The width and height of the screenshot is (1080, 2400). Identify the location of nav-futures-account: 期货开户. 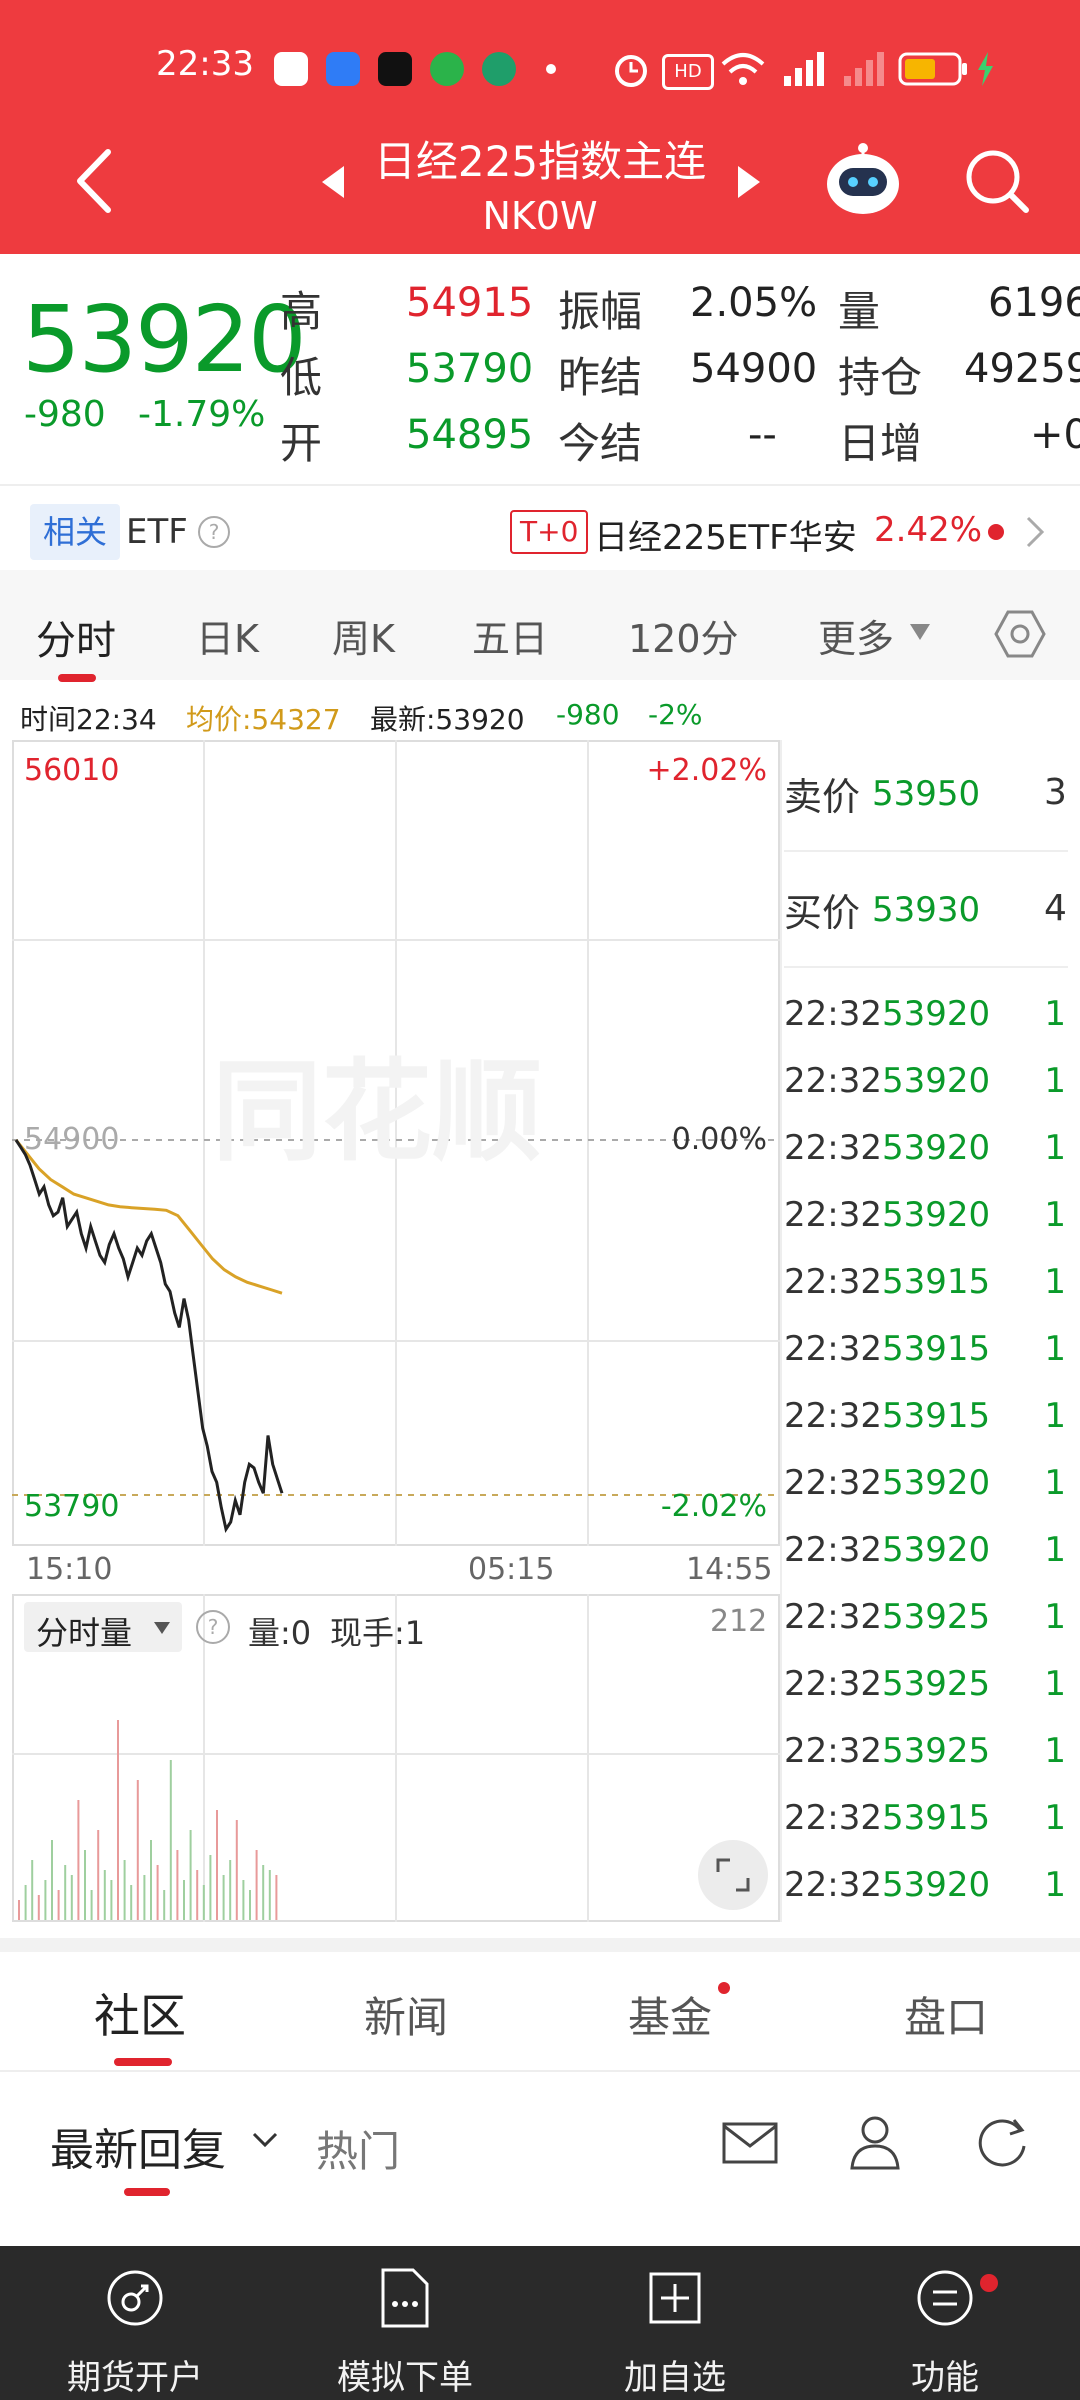
(135, 2323).